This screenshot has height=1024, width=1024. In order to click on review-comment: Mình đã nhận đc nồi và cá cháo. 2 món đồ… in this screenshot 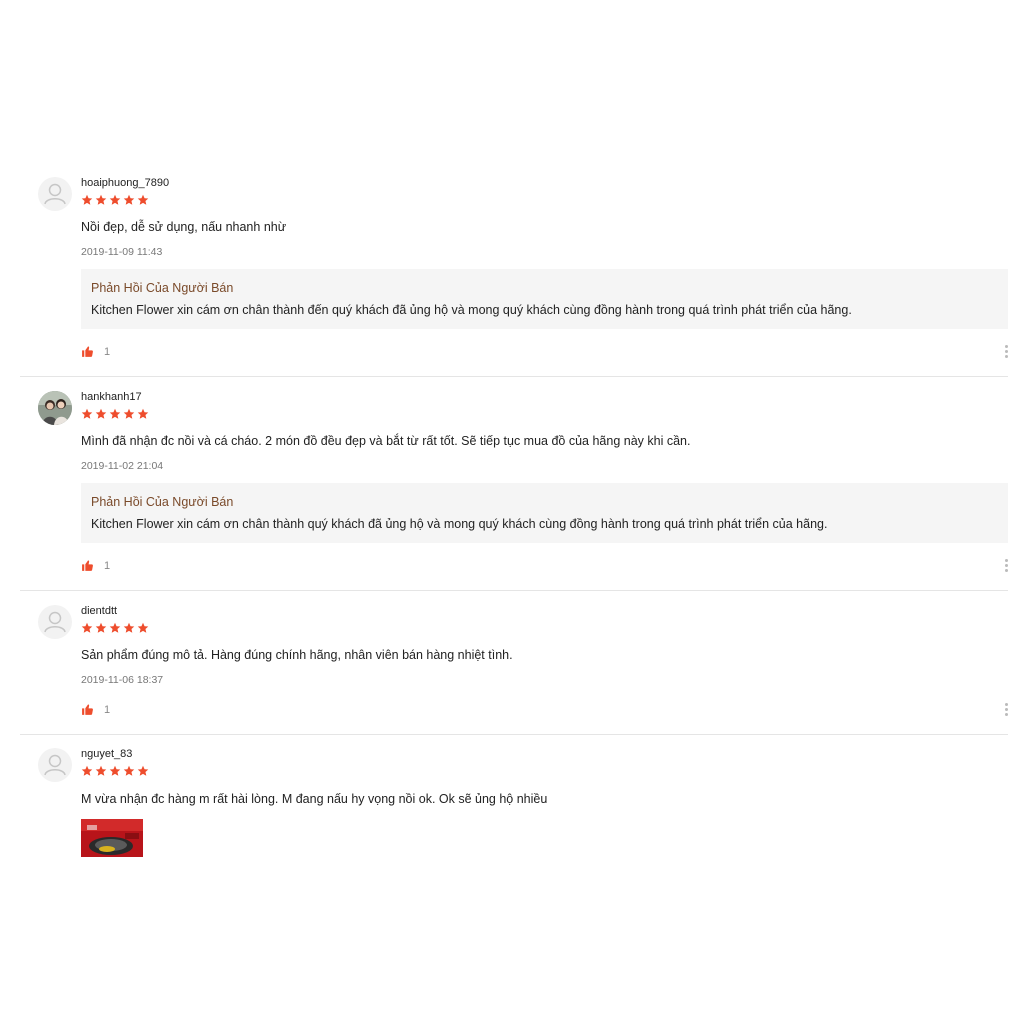, I will do `click(386, 441)`.